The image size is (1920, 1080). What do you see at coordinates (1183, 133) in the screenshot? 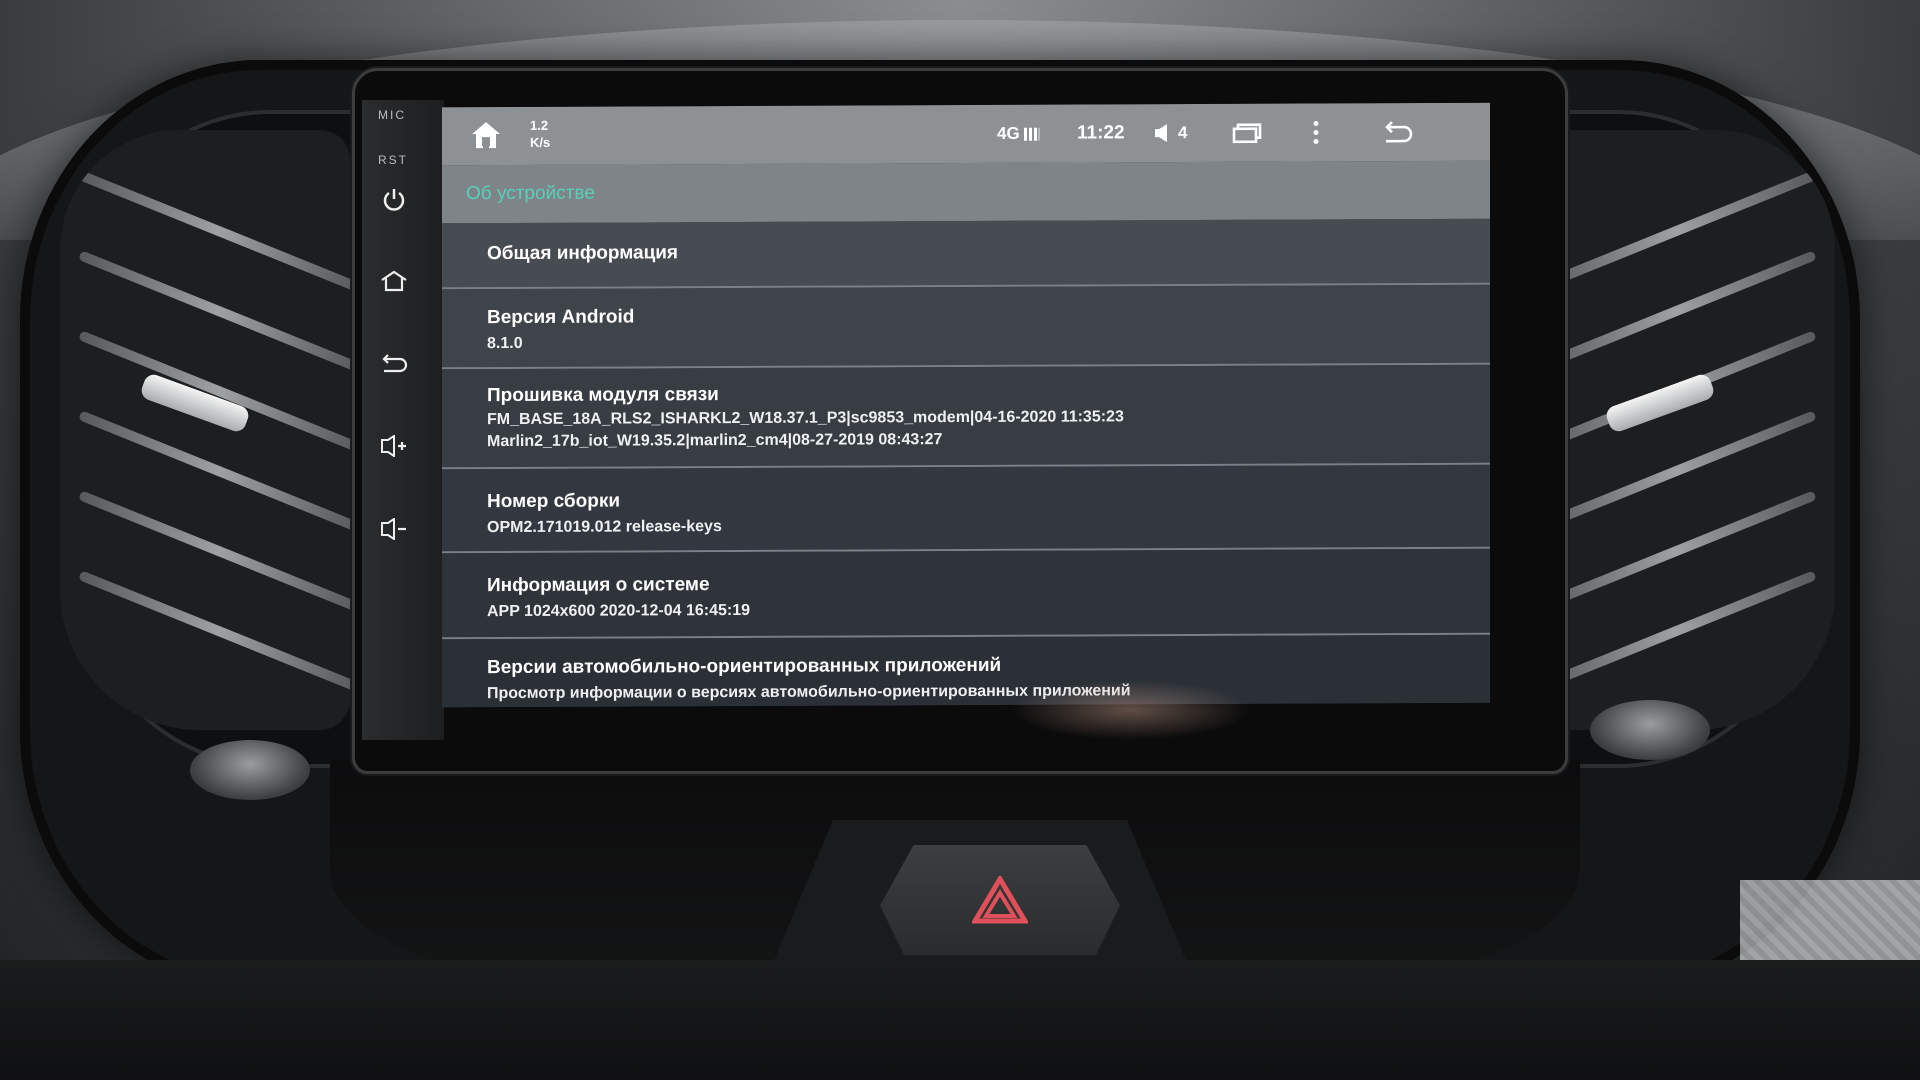
I see `volume-level: 4` at bounding box center [1183, 133].